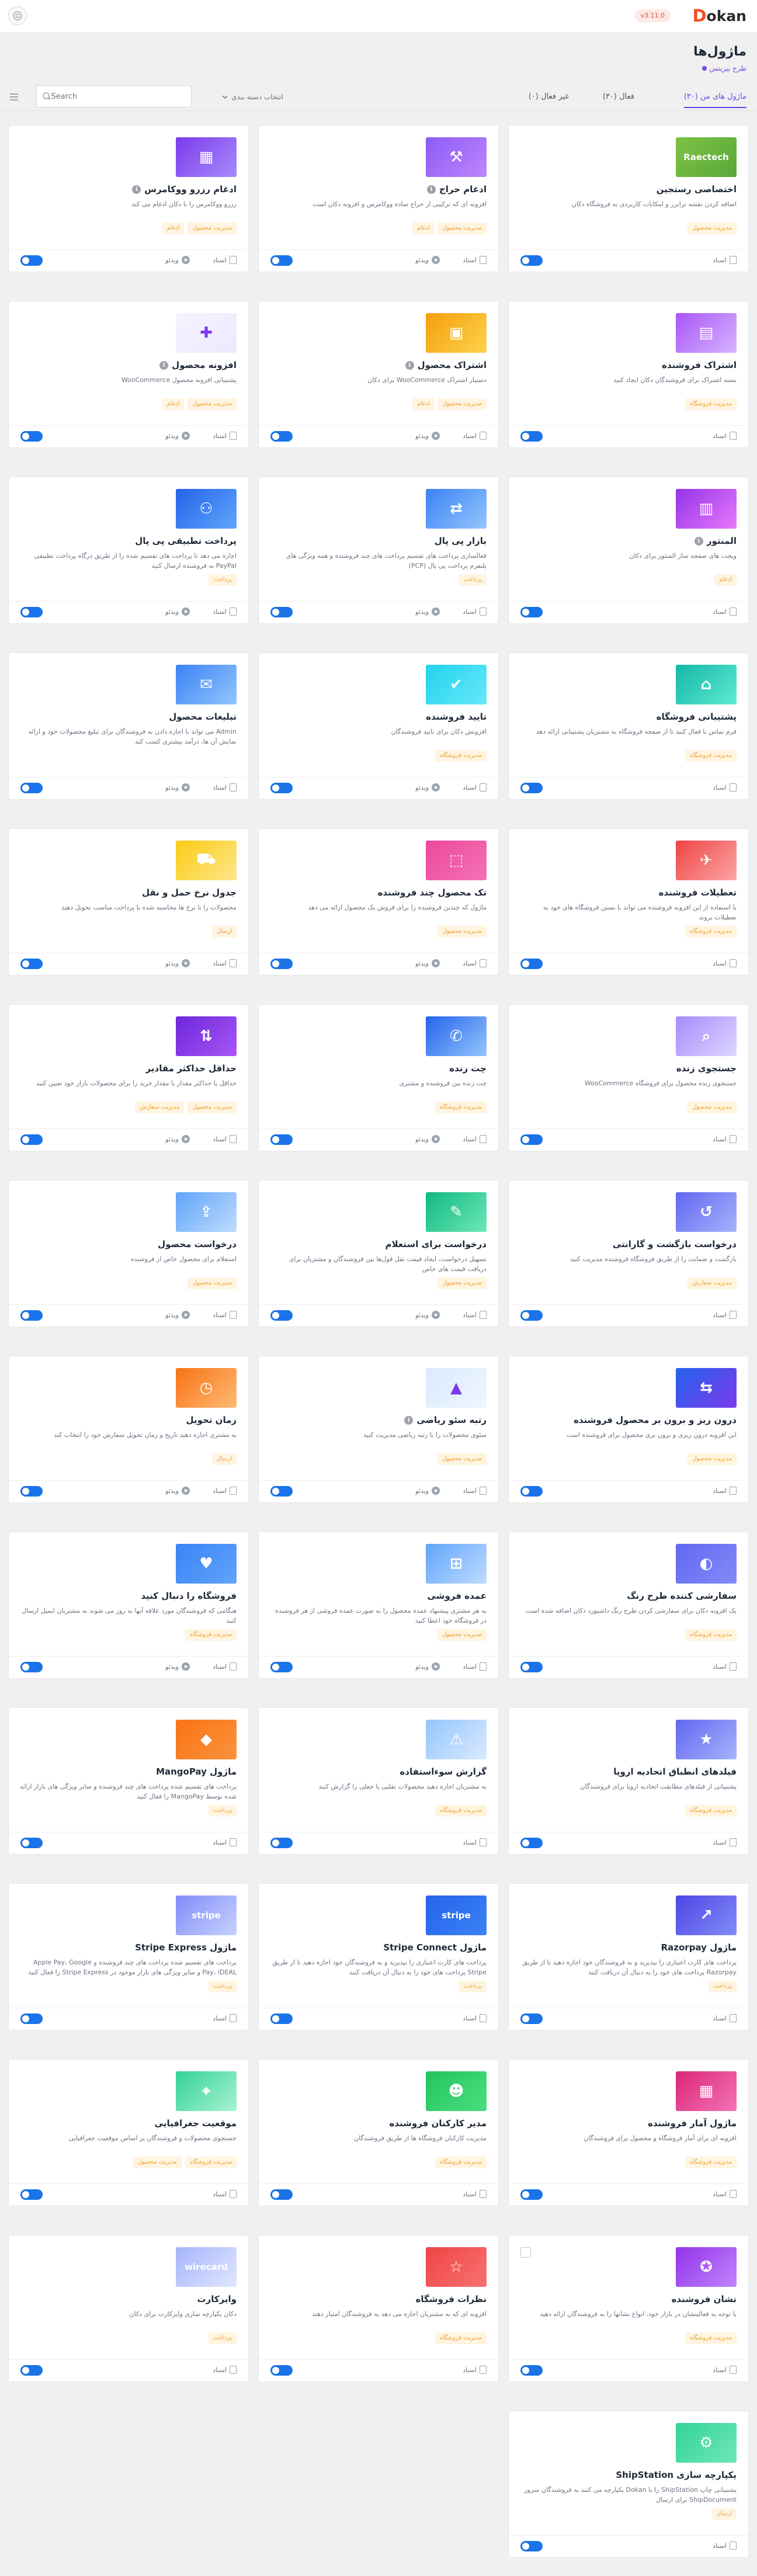 This screenshot has width=757, height=2576. What do you see at coordinates (719, 15) in the screenshot?
I see `dokan-logo: Dokan` at bounding box center [719, 15].